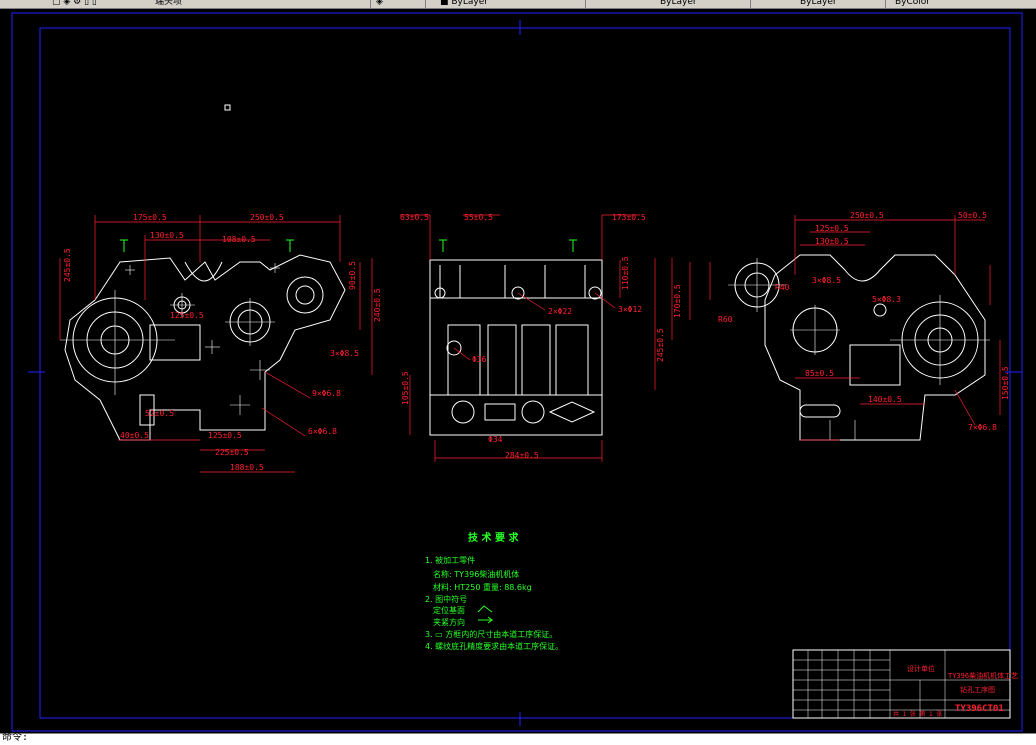 The height and width of the screenshot is (745, 1036). Describe the element at coordinates (134, 435) in the screenshot. I see `dim-text: 40±0.5` at that location.